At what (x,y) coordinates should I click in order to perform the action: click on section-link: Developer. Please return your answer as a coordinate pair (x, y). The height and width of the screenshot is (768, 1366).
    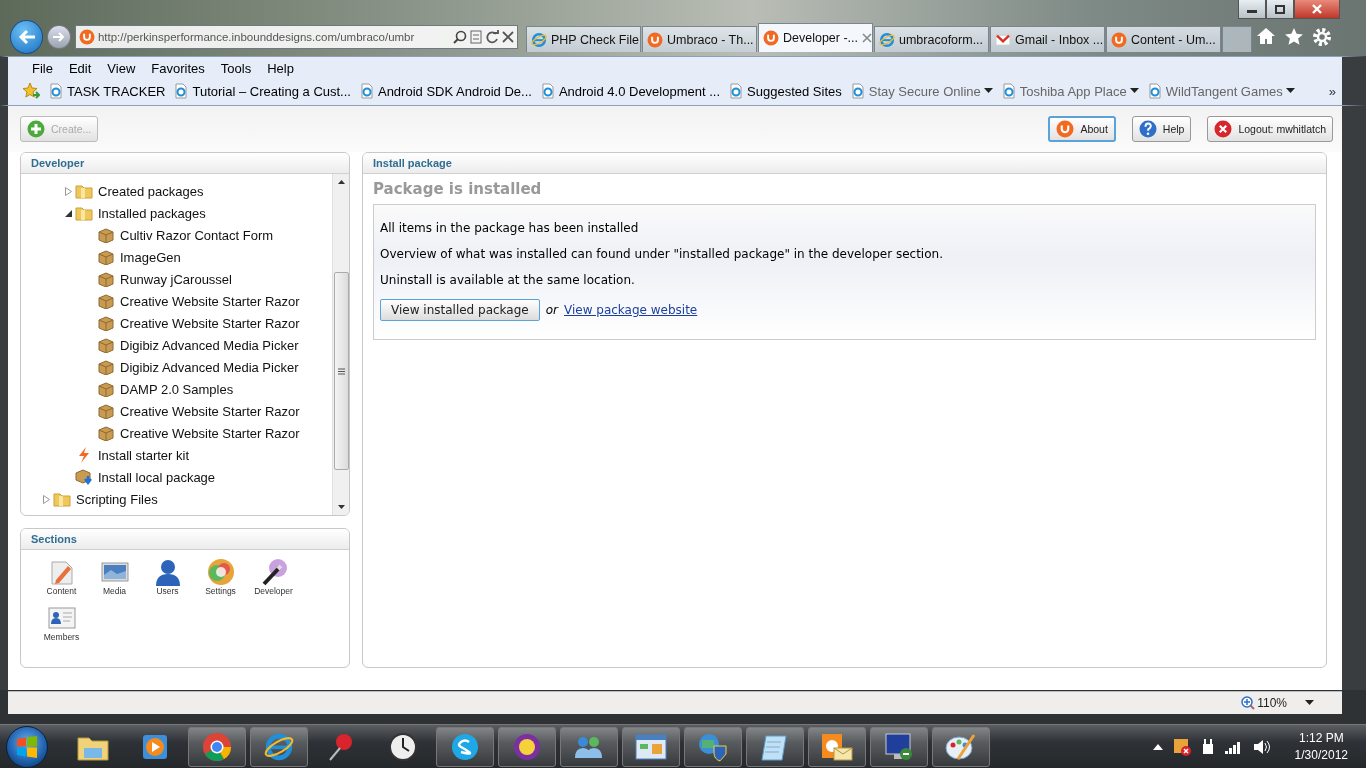
    Looking at the image, I should click on (273, 591).